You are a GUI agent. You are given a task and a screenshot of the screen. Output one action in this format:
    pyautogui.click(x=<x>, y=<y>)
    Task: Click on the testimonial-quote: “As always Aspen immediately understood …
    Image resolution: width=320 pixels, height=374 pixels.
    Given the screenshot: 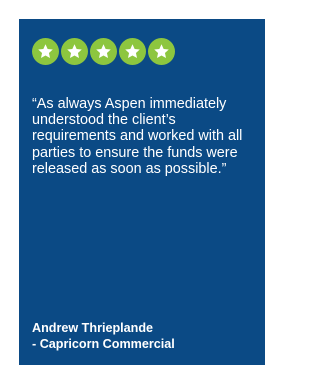 What is the action you would take?
    pyautogui.click(x=137, y=136)
    